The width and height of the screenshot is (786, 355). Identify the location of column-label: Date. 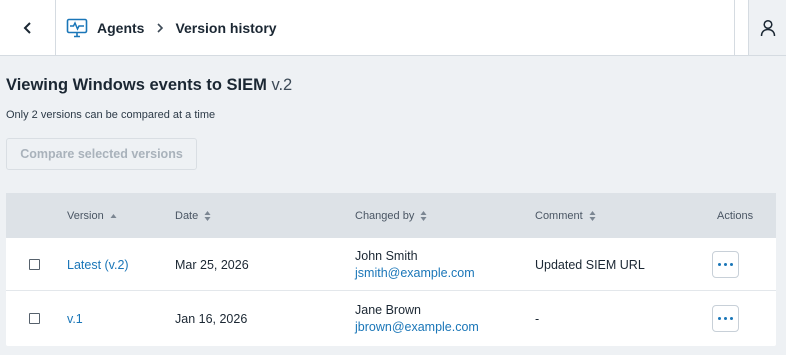
(187, 215).